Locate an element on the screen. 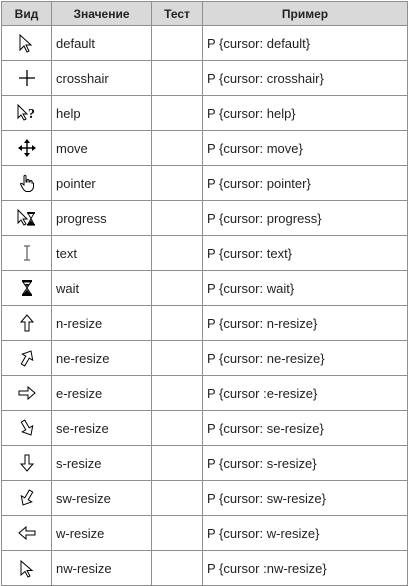 The image size is (409, 586). example-cell: P {cursor: s-resize} is located at coordinates (305, 463).